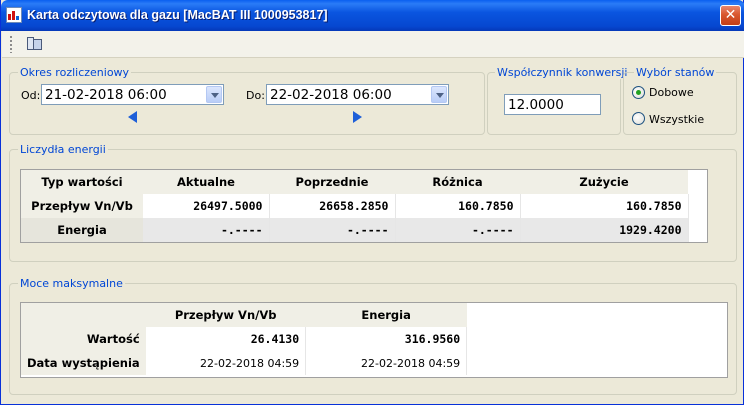  I want to click on table-row: Energia -.---- -.---- -.---- 1929.4200, so click(355, 230).